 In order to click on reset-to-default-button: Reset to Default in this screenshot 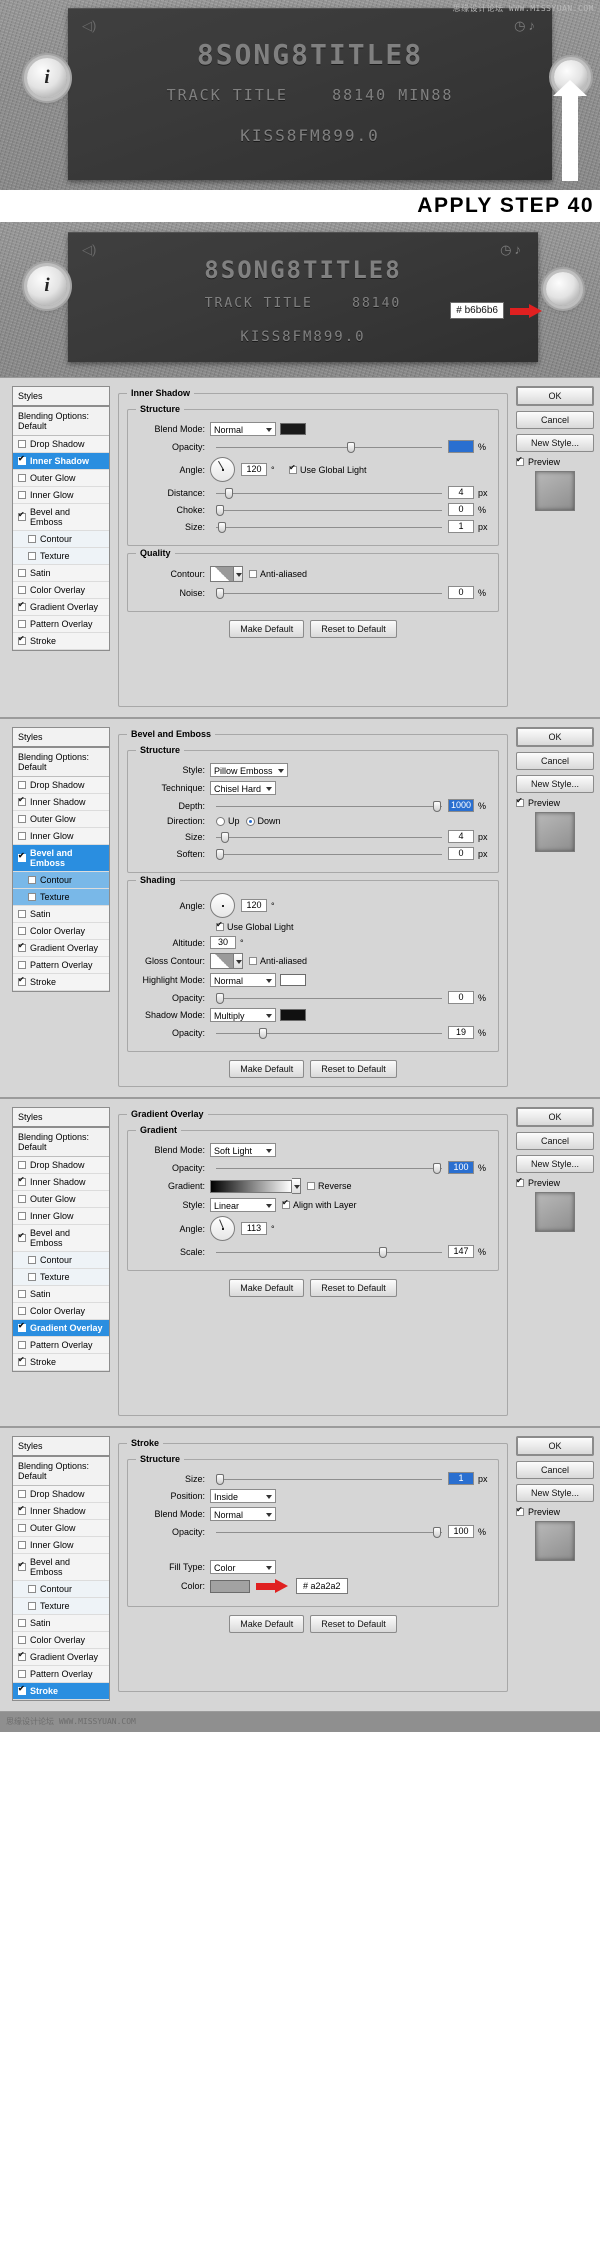, I will do `click(353, 629)`.